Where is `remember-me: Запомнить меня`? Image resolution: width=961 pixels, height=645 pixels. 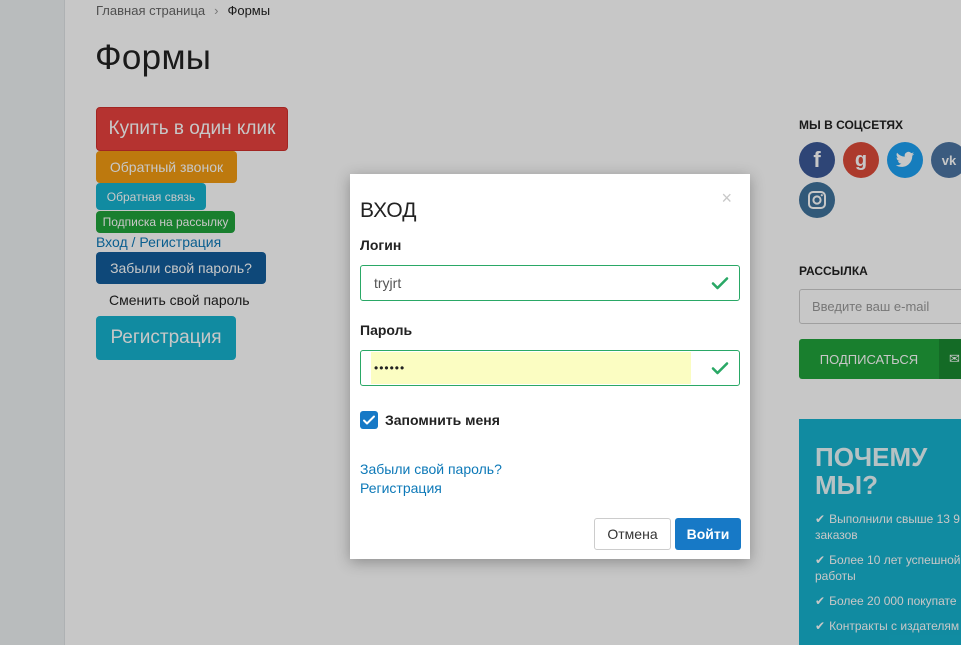
remember-me: Запомнить меня is located at coordinates (430, 420).